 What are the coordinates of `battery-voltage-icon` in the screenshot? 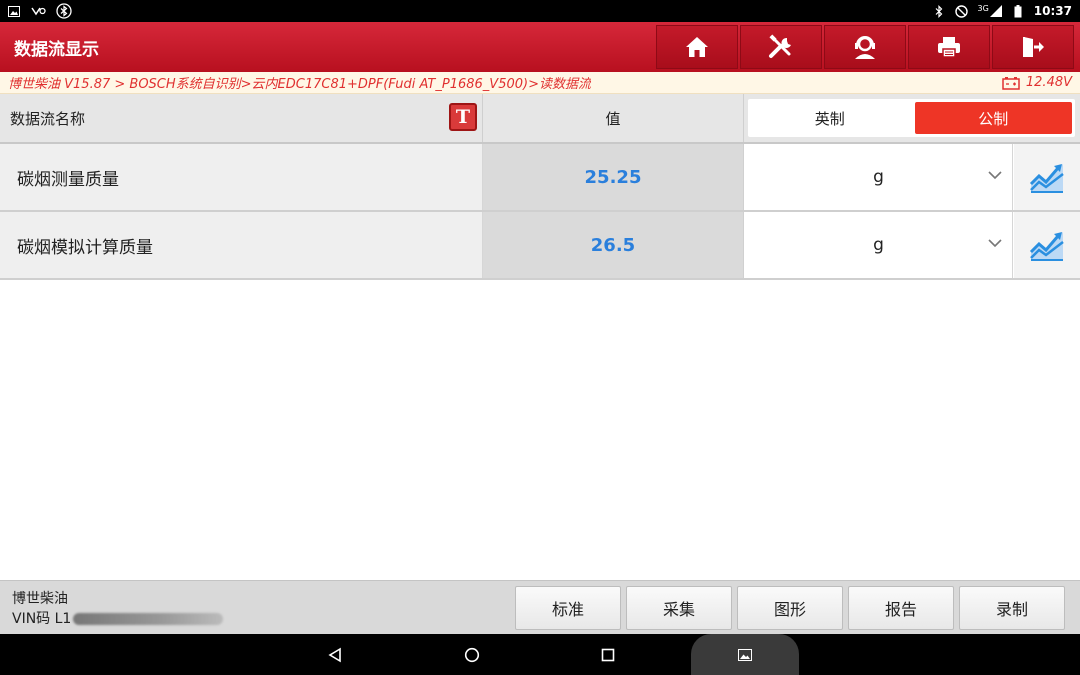 It's located at (1011, 83).